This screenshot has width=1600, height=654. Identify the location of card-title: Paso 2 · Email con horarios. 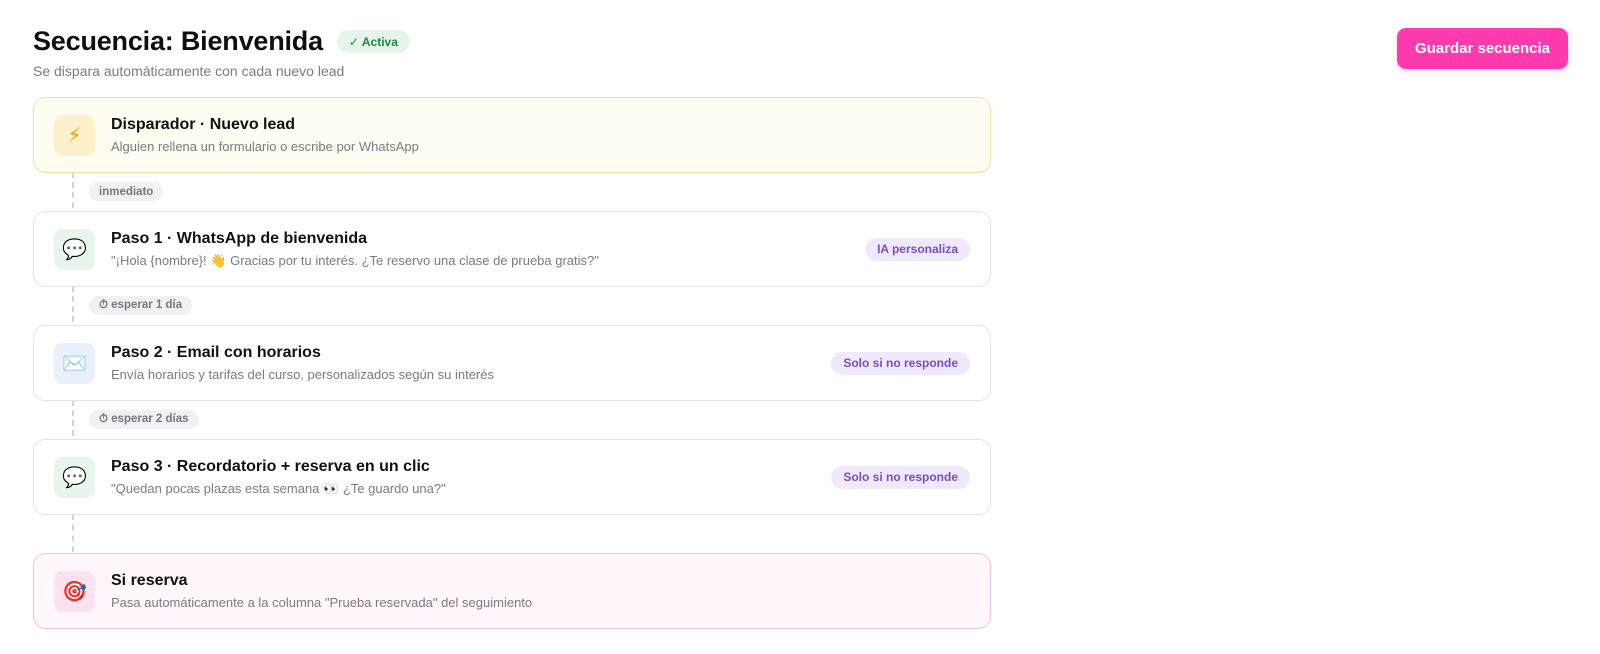
(216, 352).